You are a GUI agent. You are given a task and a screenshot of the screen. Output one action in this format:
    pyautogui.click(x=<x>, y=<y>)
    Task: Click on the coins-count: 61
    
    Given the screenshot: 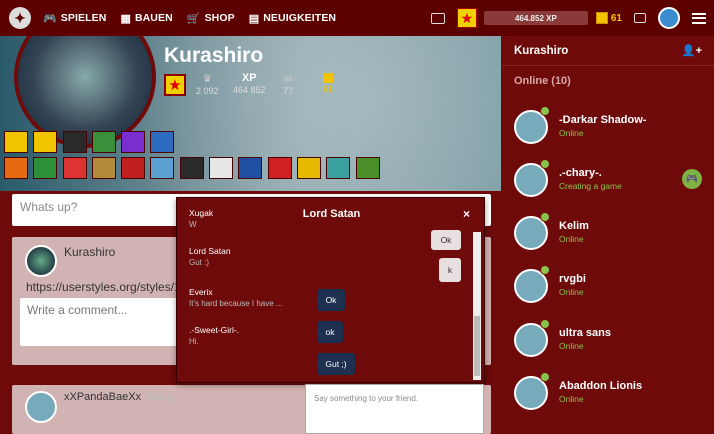 What is the action you would take?
    pyautogui.click(x=616, y=18)
    